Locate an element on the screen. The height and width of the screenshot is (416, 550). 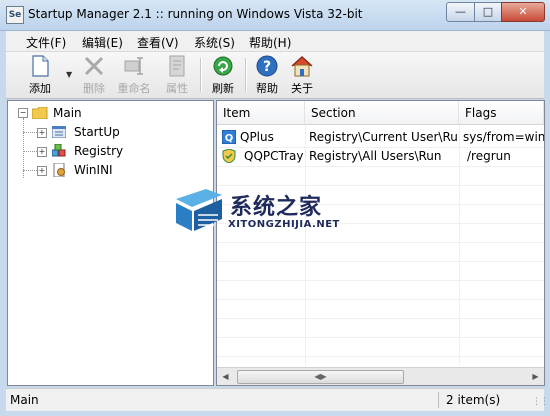
window-list-icon is located at coordinates (59, 132).